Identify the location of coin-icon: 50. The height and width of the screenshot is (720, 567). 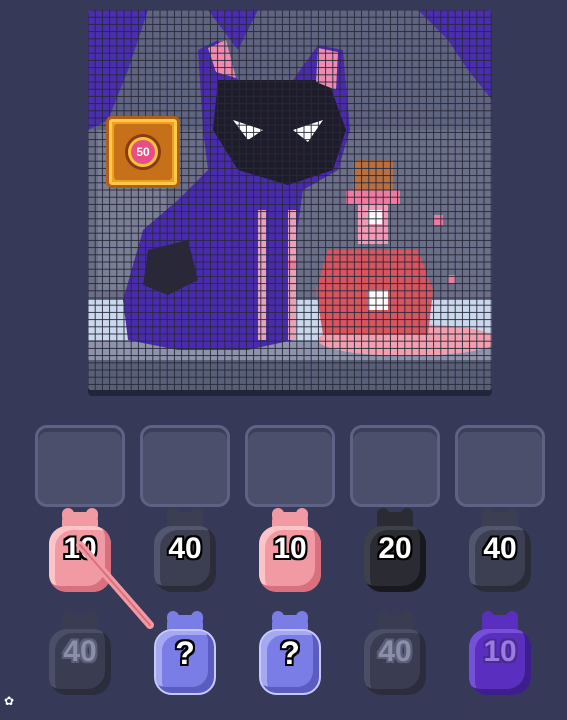
(143, 152).